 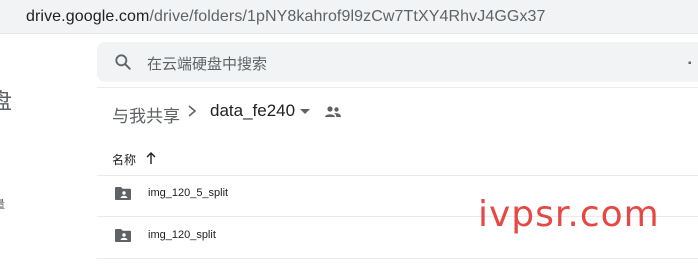 I want to click on row-divider, so click(x=397, y=258).